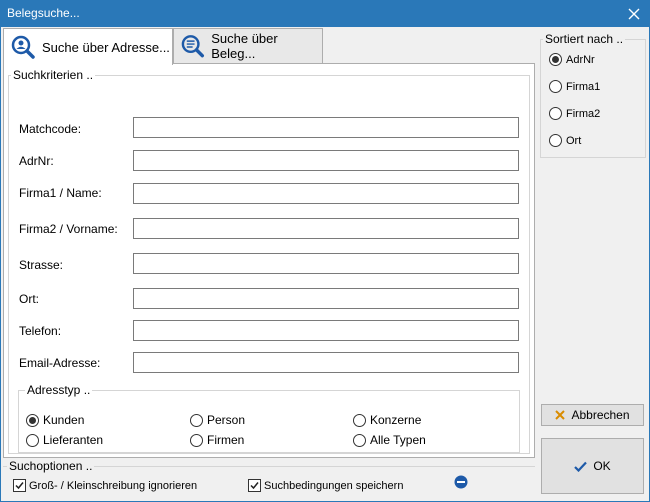 This screenshot has width=650, height=502. Describe the element at coordinates (29, 299) in the screenshot. I see `ort-label: Ort:` at that location.